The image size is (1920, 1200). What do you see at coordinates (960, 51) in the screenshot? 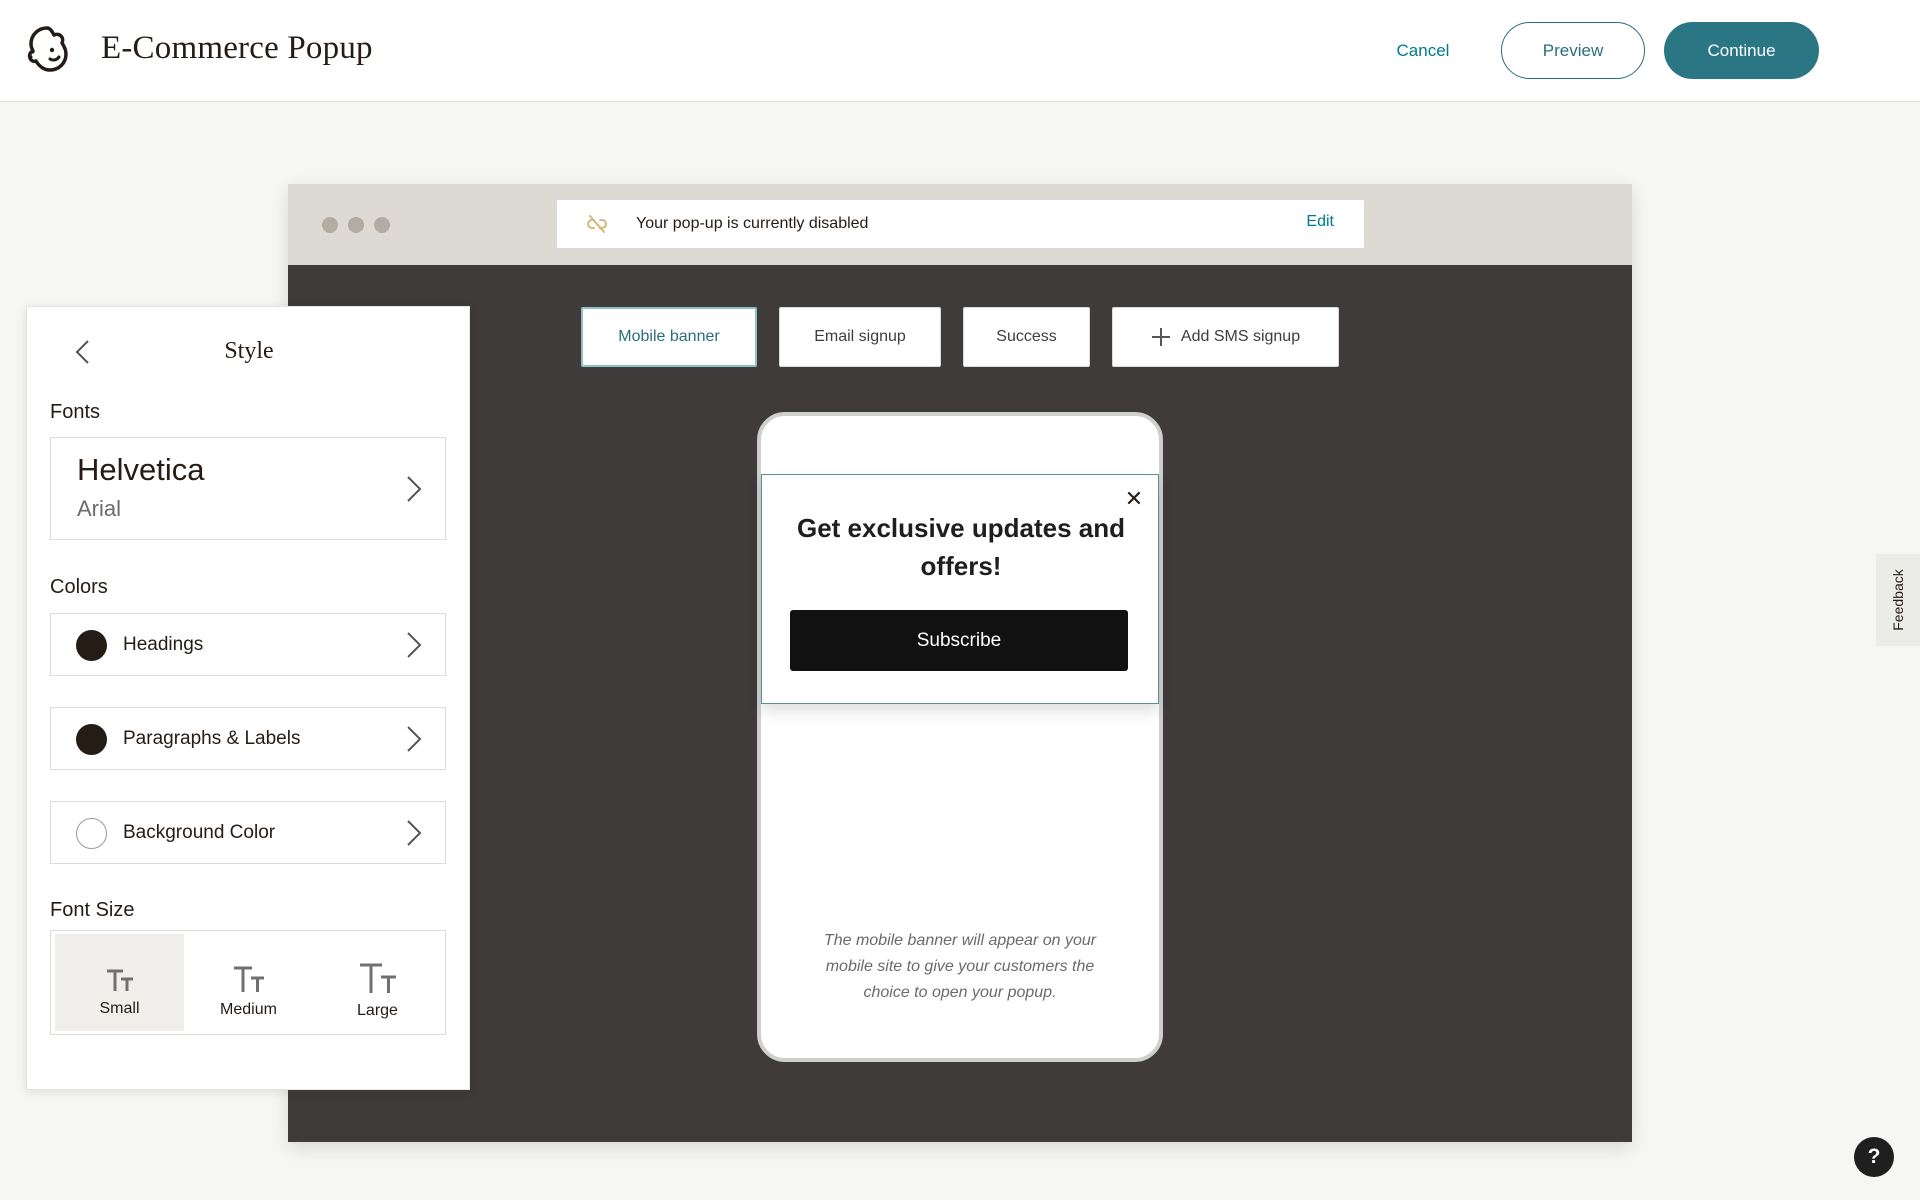
I see `top-bar: E-Commerce Popup Cancel Preview Continue` at bounding box center [960, 51].